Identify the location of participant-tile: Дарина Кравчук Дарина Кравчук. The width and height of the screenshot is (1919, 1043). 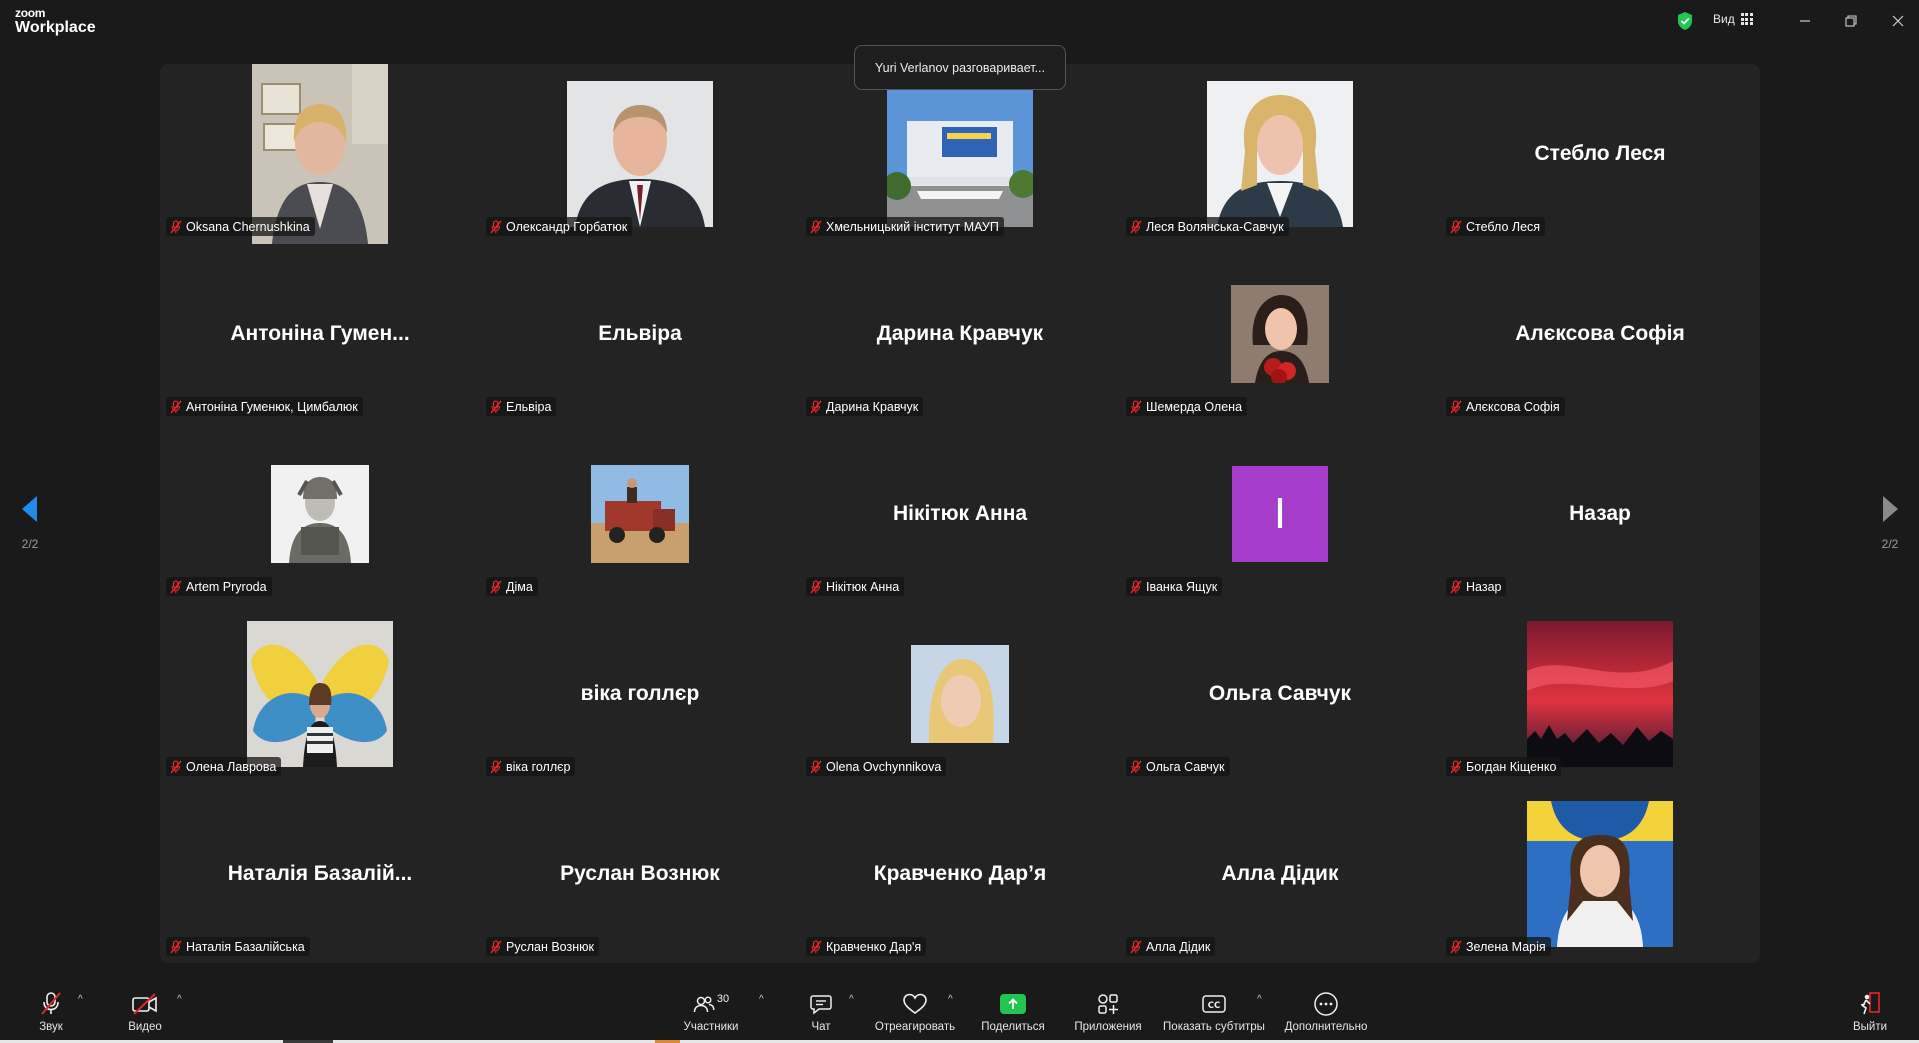
(960, 334).